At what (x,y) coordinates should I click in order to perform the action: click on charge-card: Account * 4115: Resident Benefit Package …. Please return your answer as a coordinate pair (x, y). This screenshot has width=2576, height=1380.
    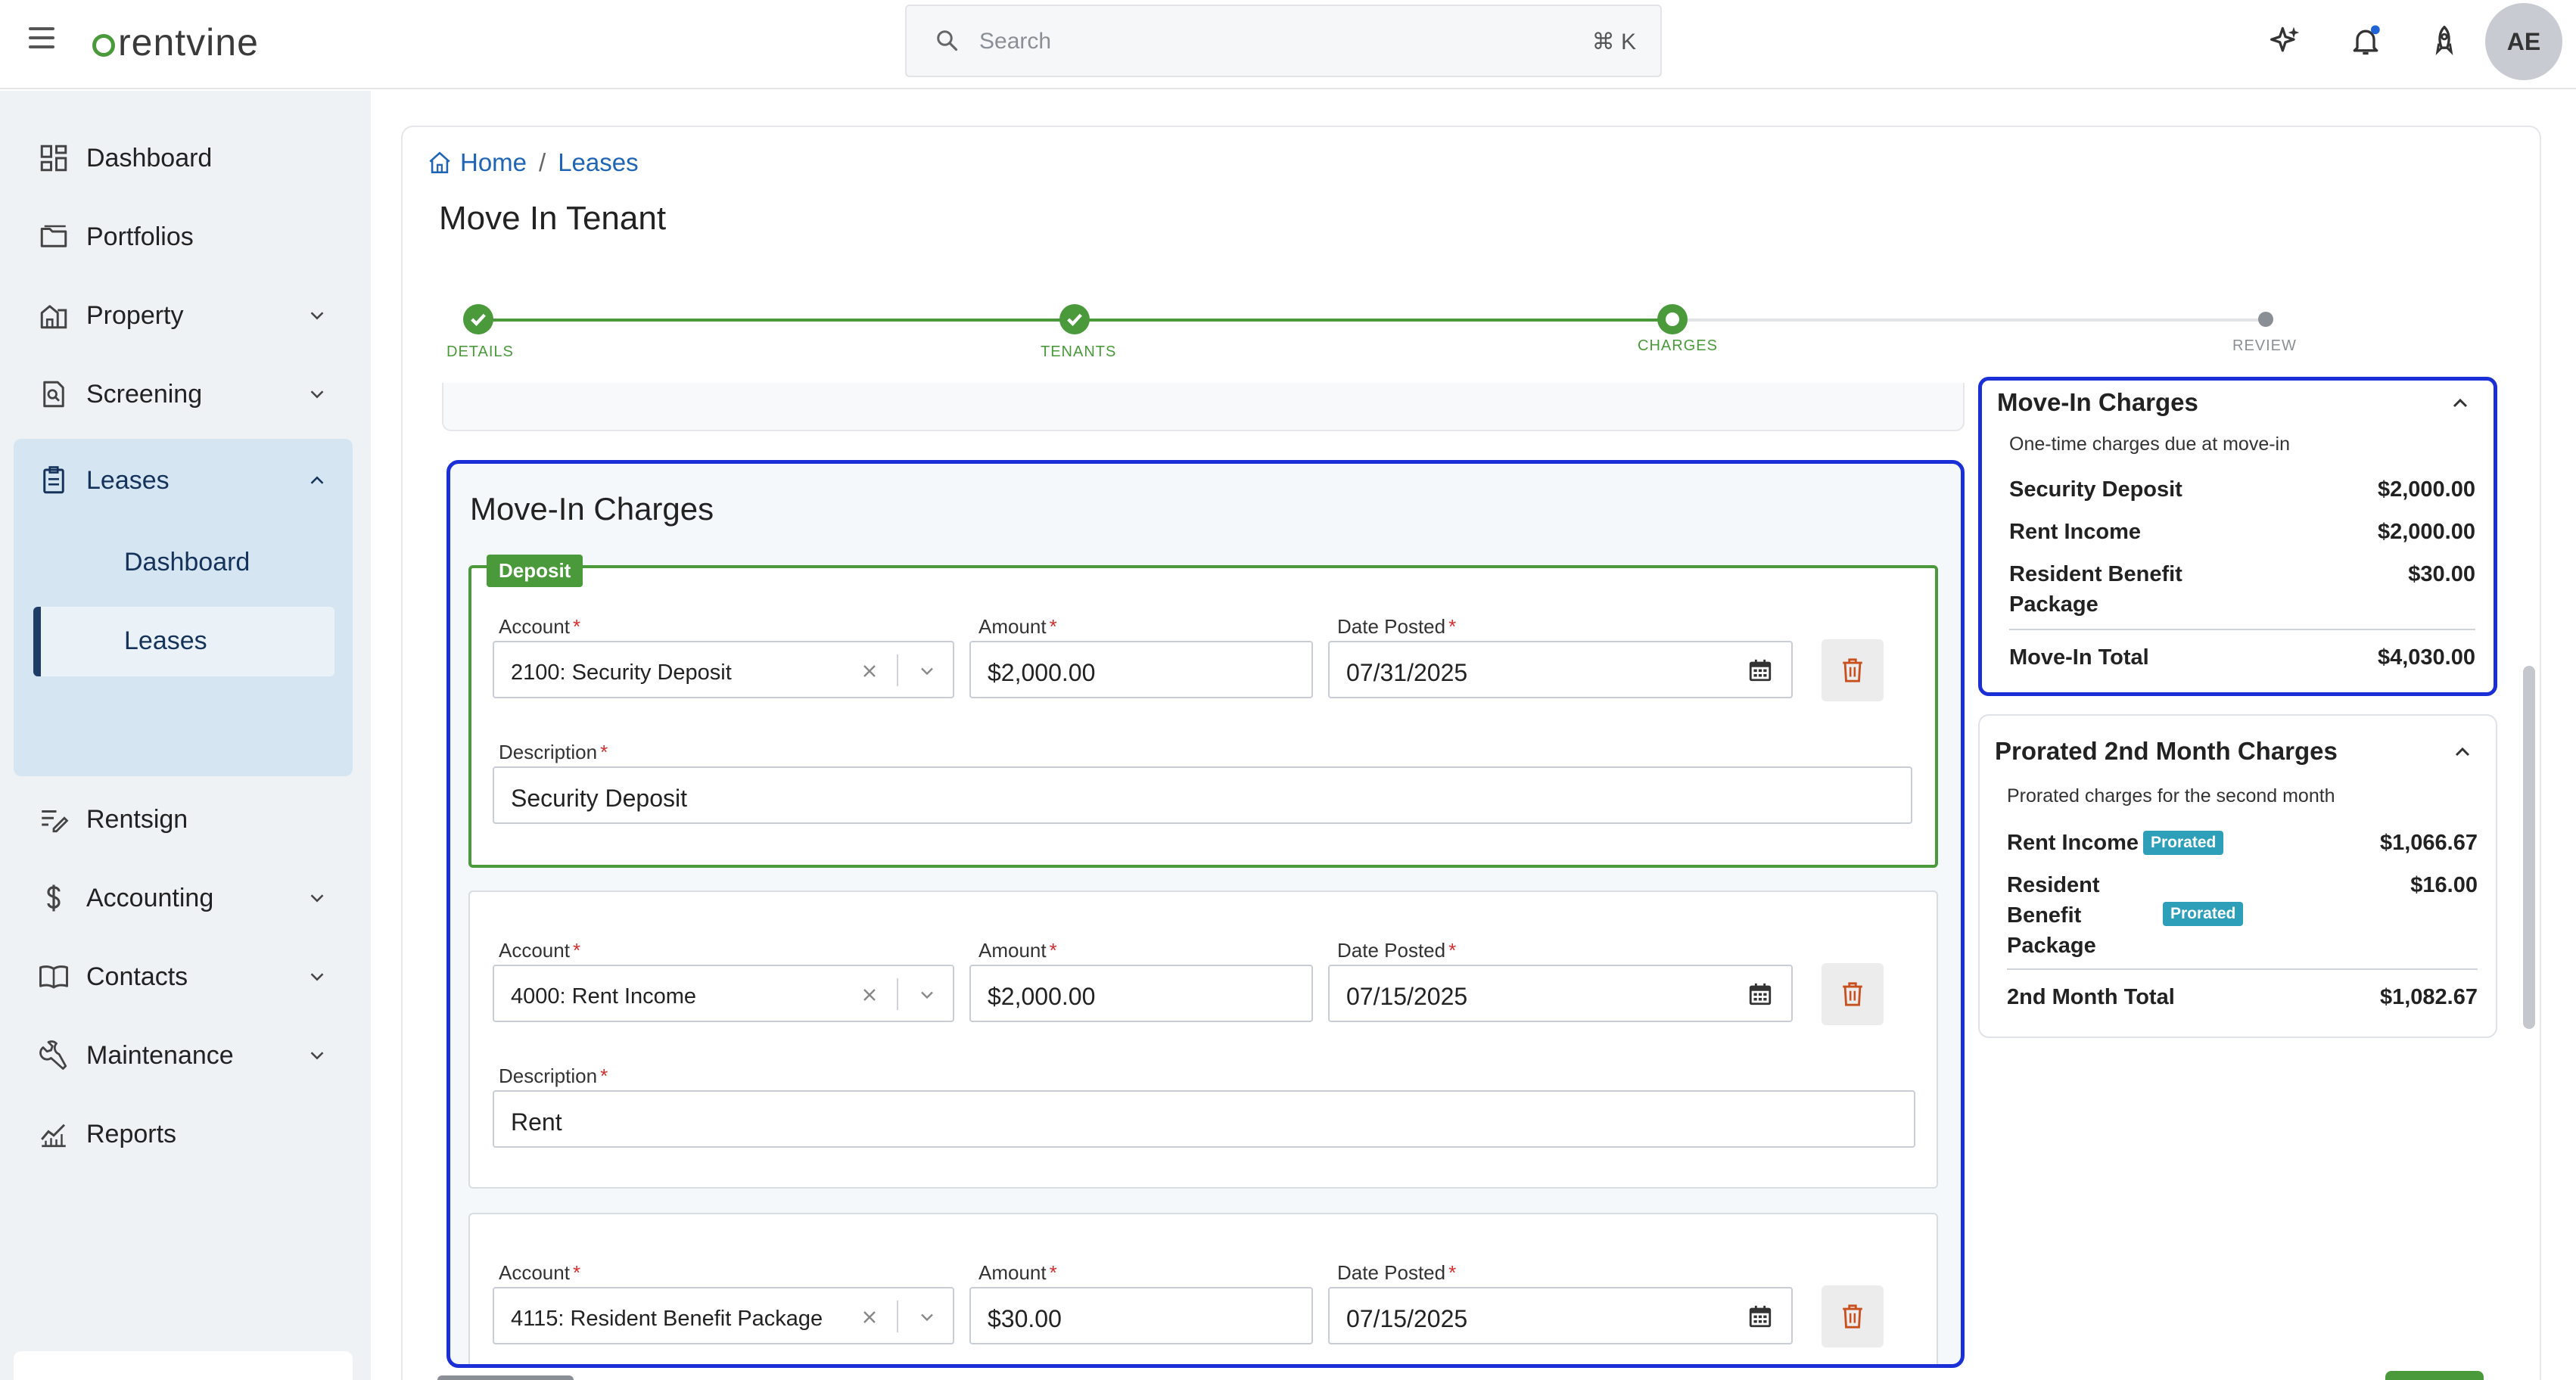
    Looking at the image, I should click on (1203, 1288).